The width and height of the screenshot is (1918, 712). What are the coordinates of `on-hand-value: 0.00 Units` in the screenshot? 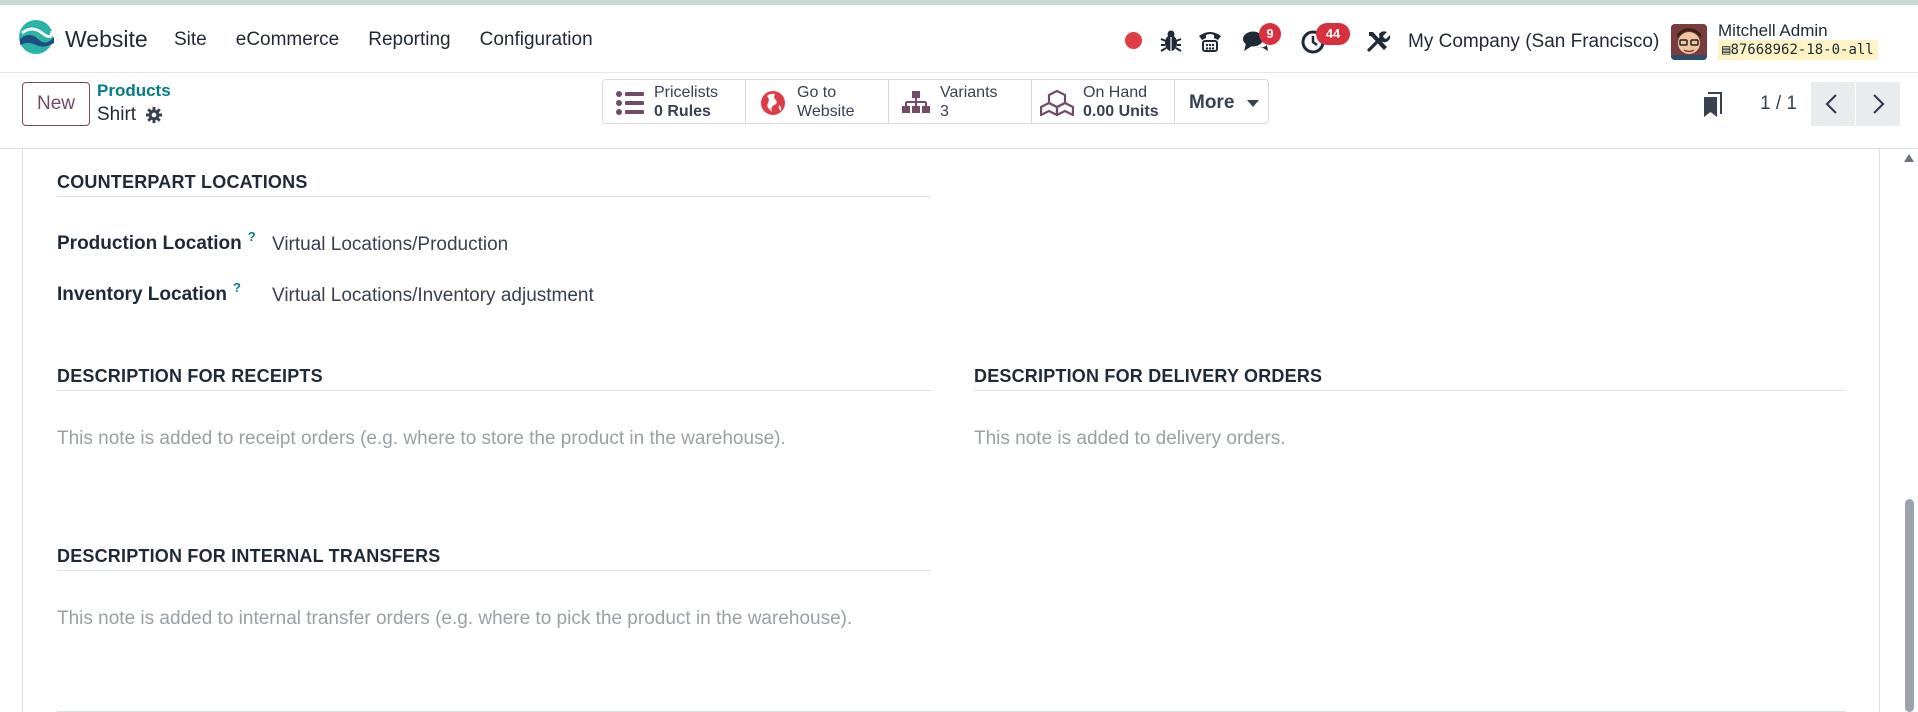 It's located at (1121, 111).